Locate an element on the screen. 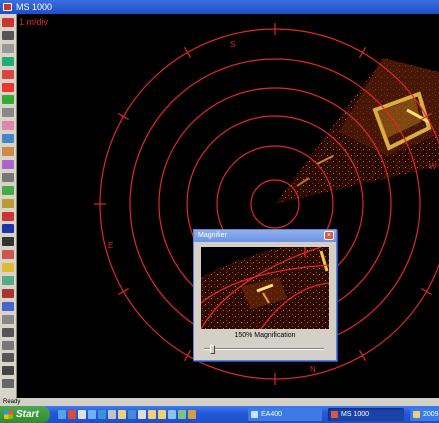  line-icon is located at coordinates (8, 332).